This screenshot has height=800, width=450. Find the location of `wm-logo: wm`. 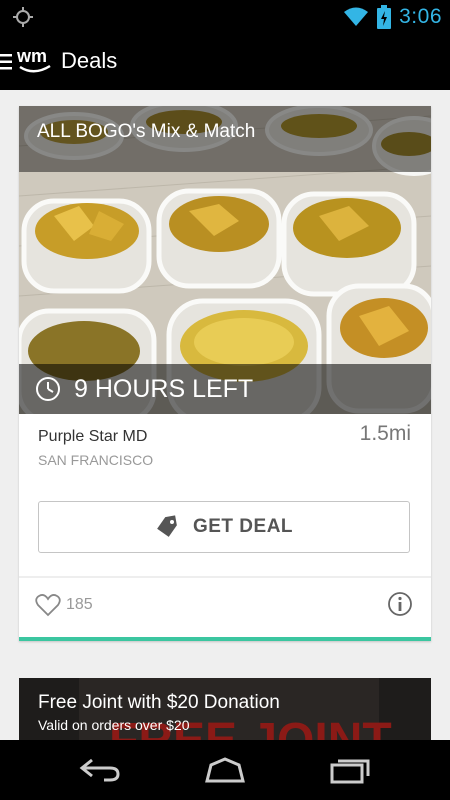

wm-logo: wm is located at coordinates (37, 62).